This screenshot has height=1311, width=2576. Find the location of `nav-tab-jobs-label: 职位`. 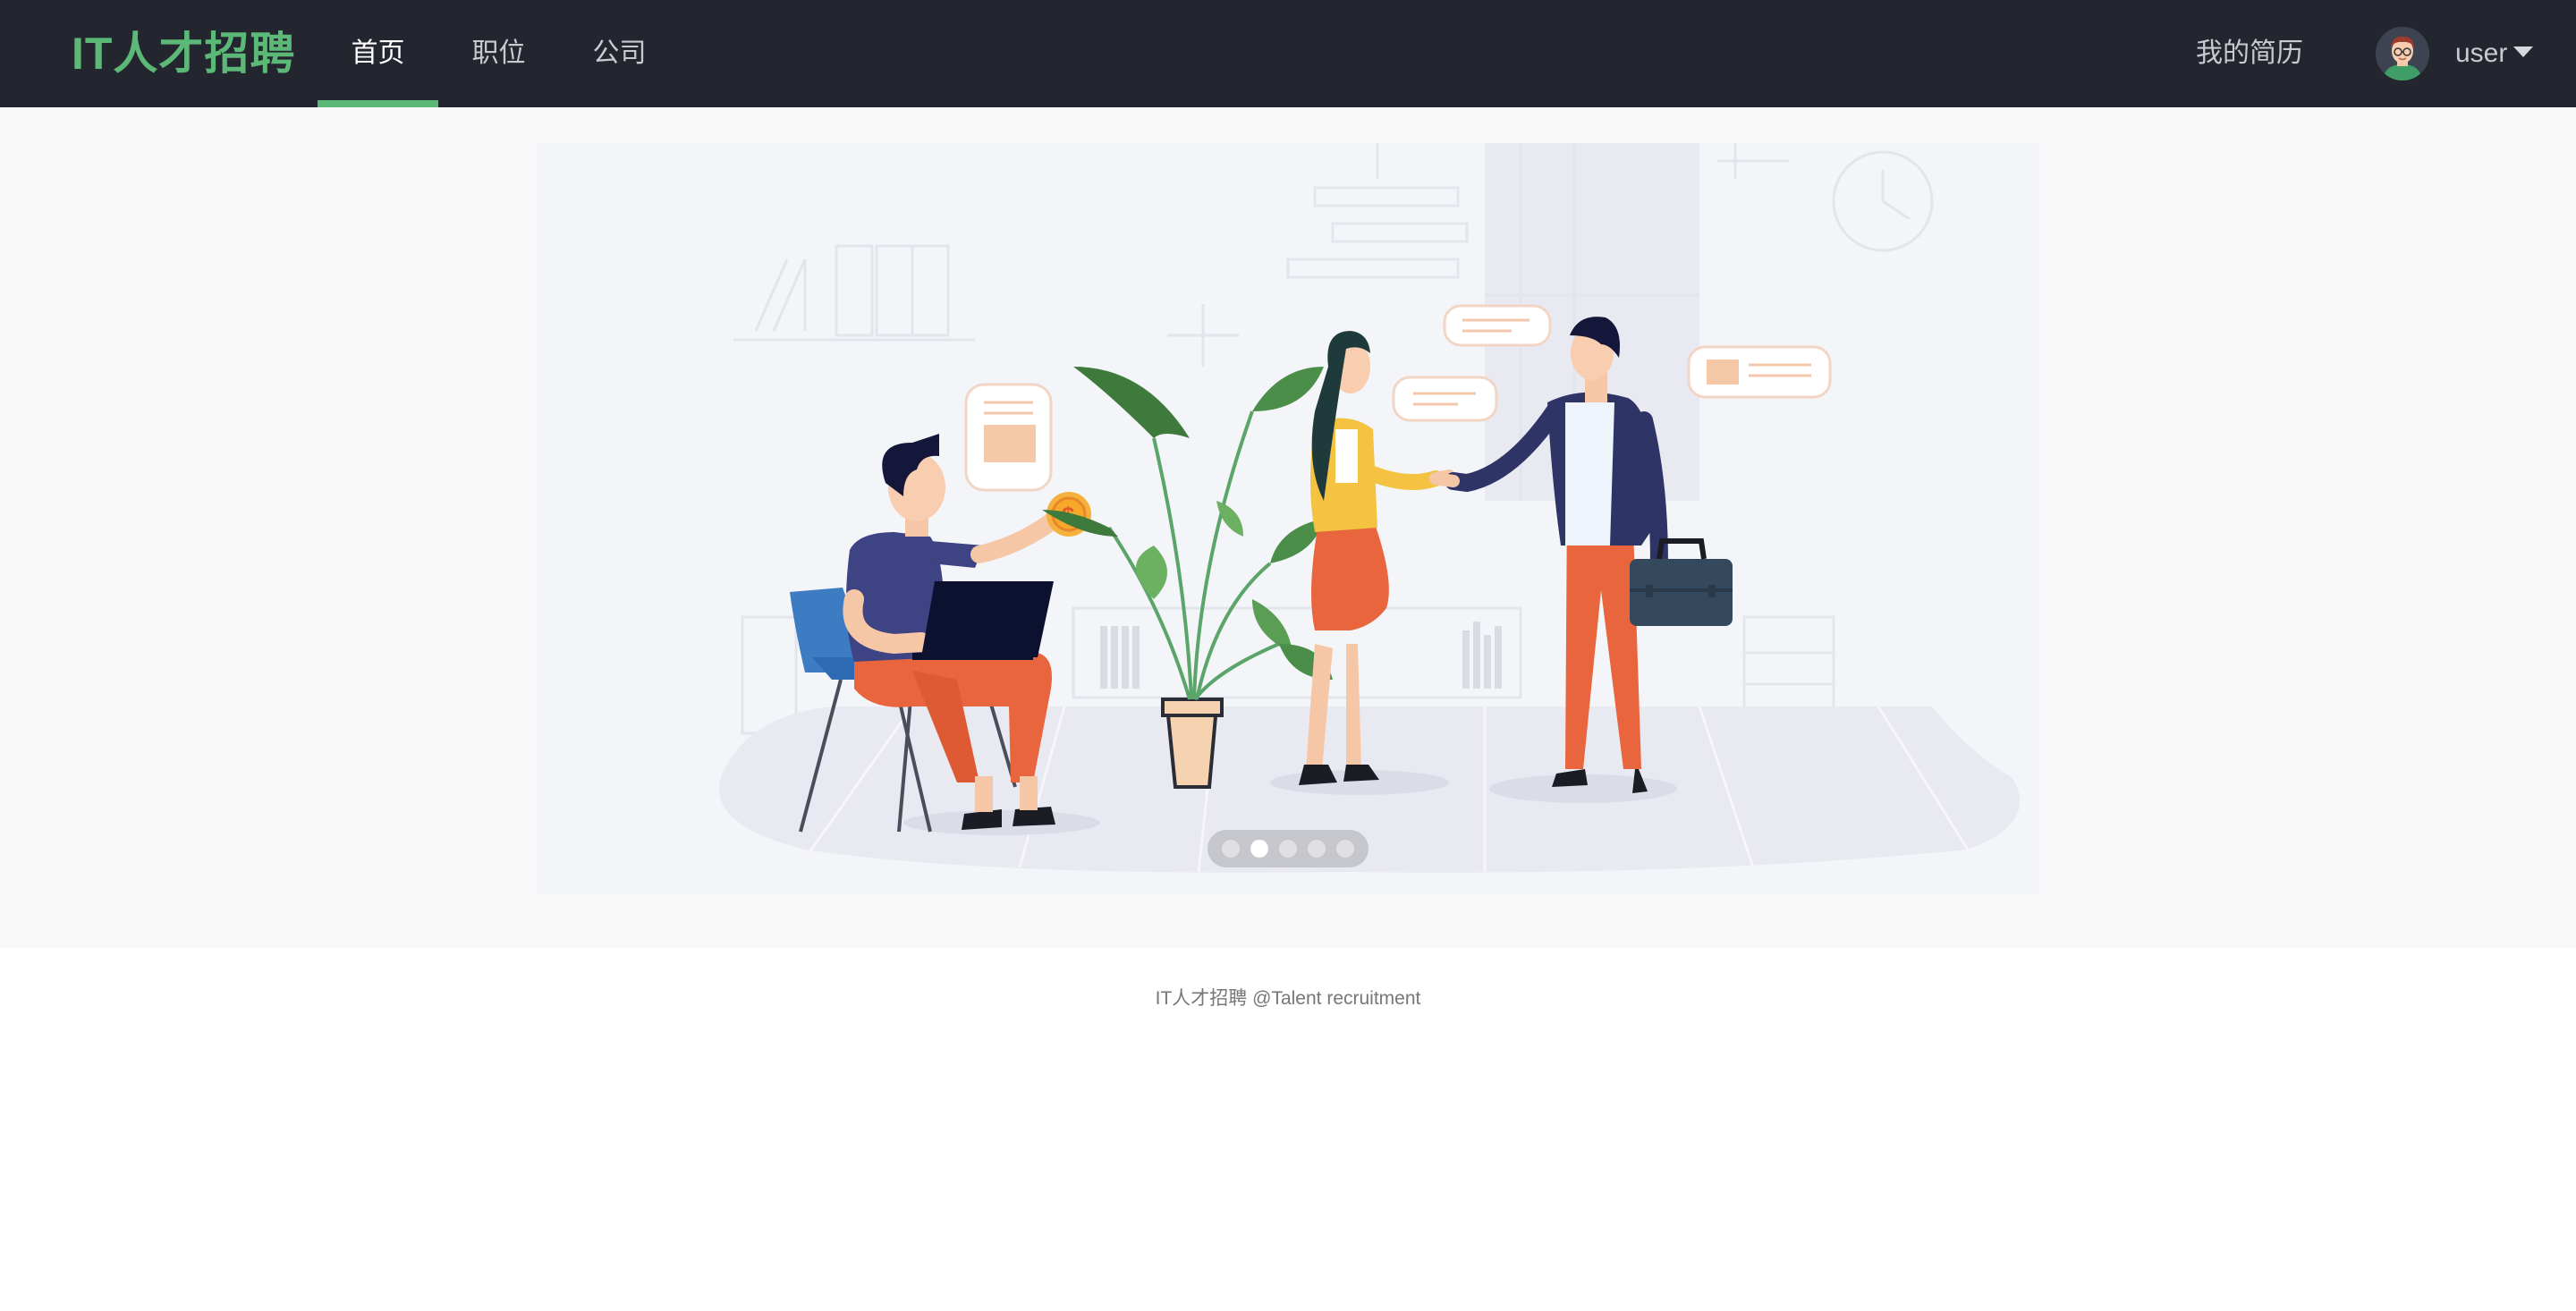

nav-tab-jobs-label: 职位 is located at coordinates (498, 53).